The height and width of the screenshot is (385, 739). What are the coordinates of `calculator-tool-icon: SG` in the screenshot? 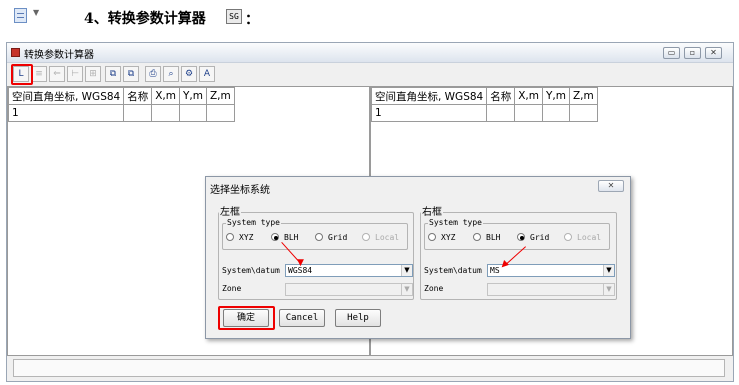 It's located at (234, 16).